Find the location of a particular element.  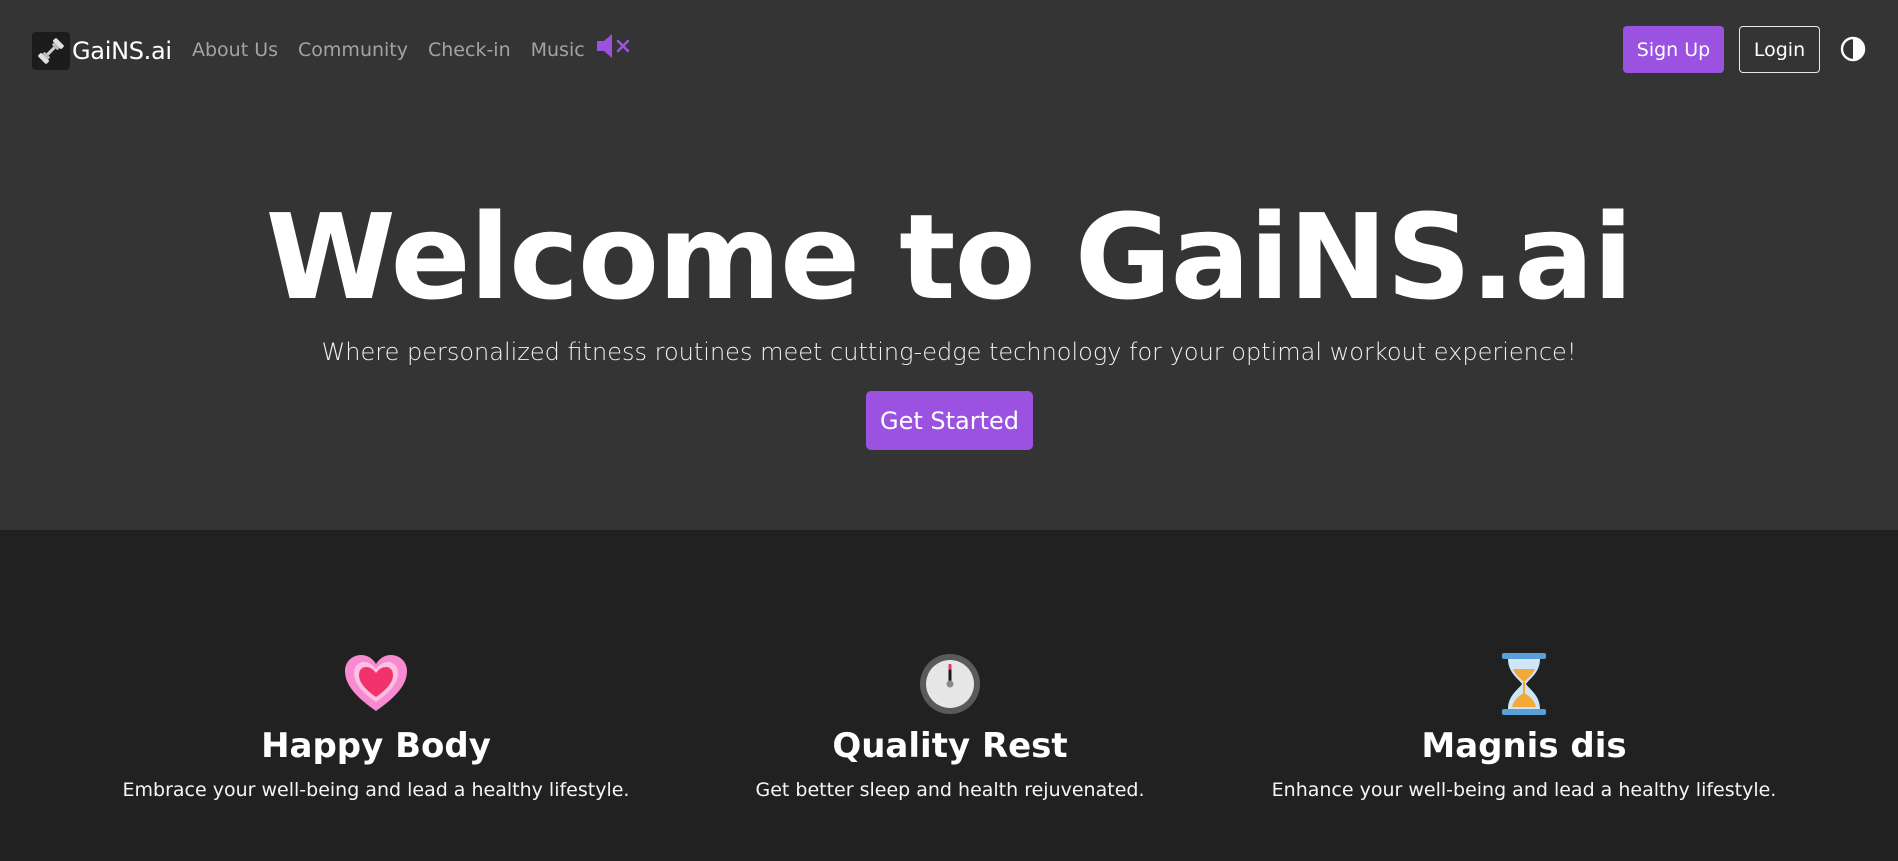

nav-links: About Us Community Check-in Music is located at coordinates (412, 50).